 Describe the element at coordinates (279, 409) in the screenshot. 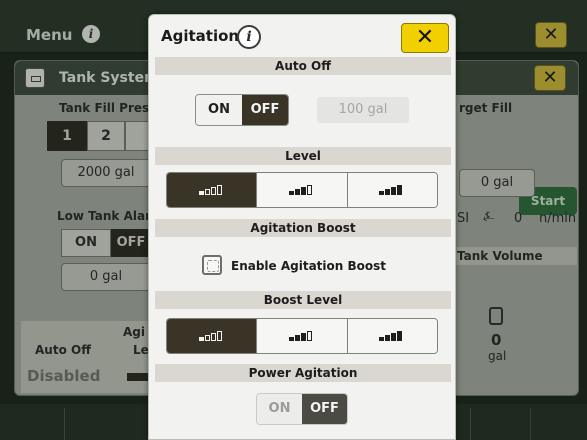

I see `power-agitation-on-option: ON` at that location.